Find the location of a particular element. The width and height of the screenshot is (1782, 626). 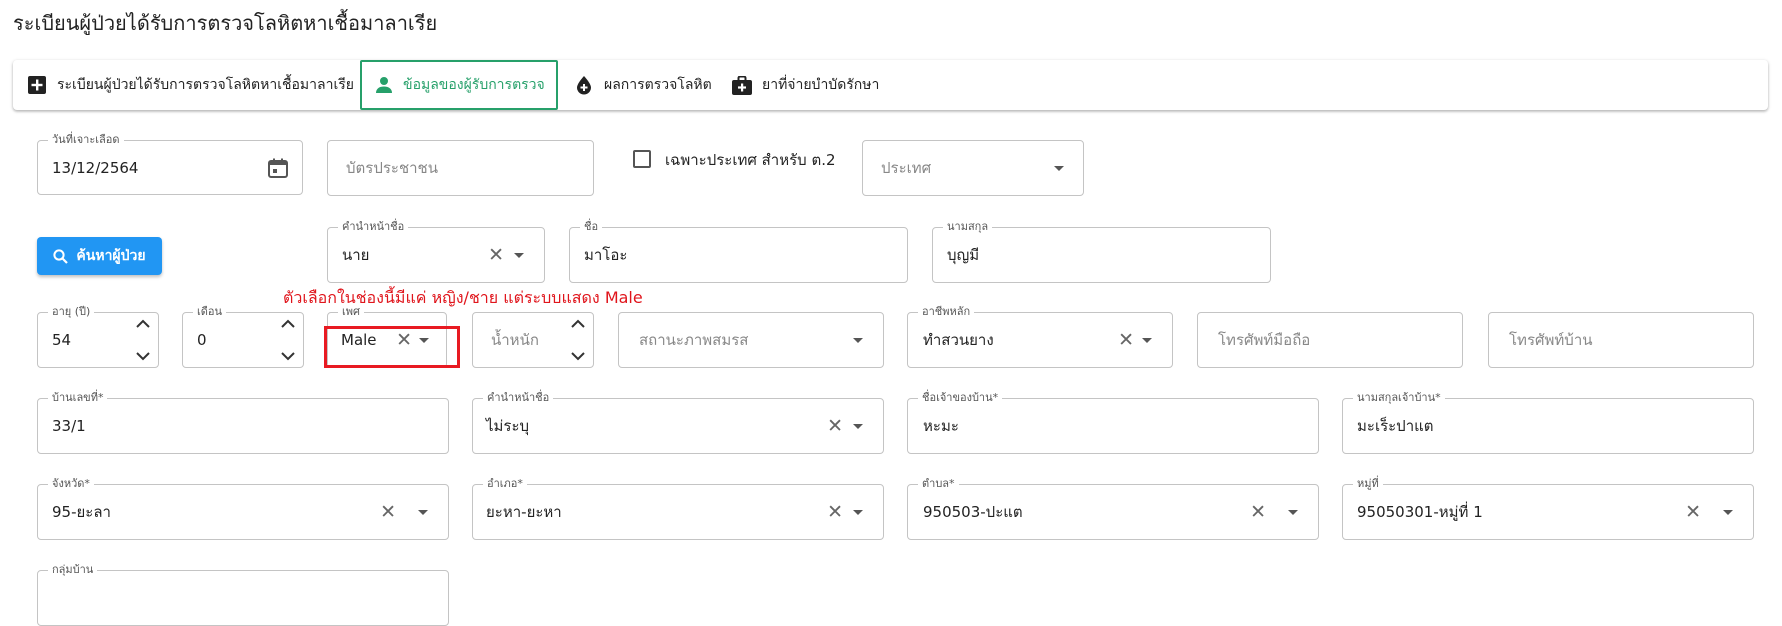

field-value: 950503-ปะแต is located at coordinates (973, 512).